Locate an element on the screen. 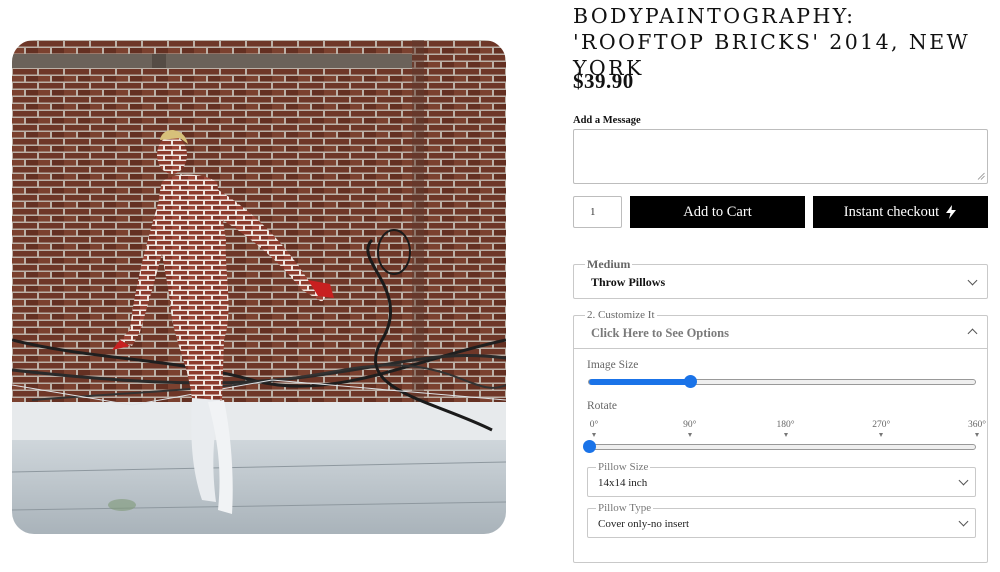 This screenshot has width=1000, height=572. rotate-tick-label: 360° is located at coordinates (977, 425).